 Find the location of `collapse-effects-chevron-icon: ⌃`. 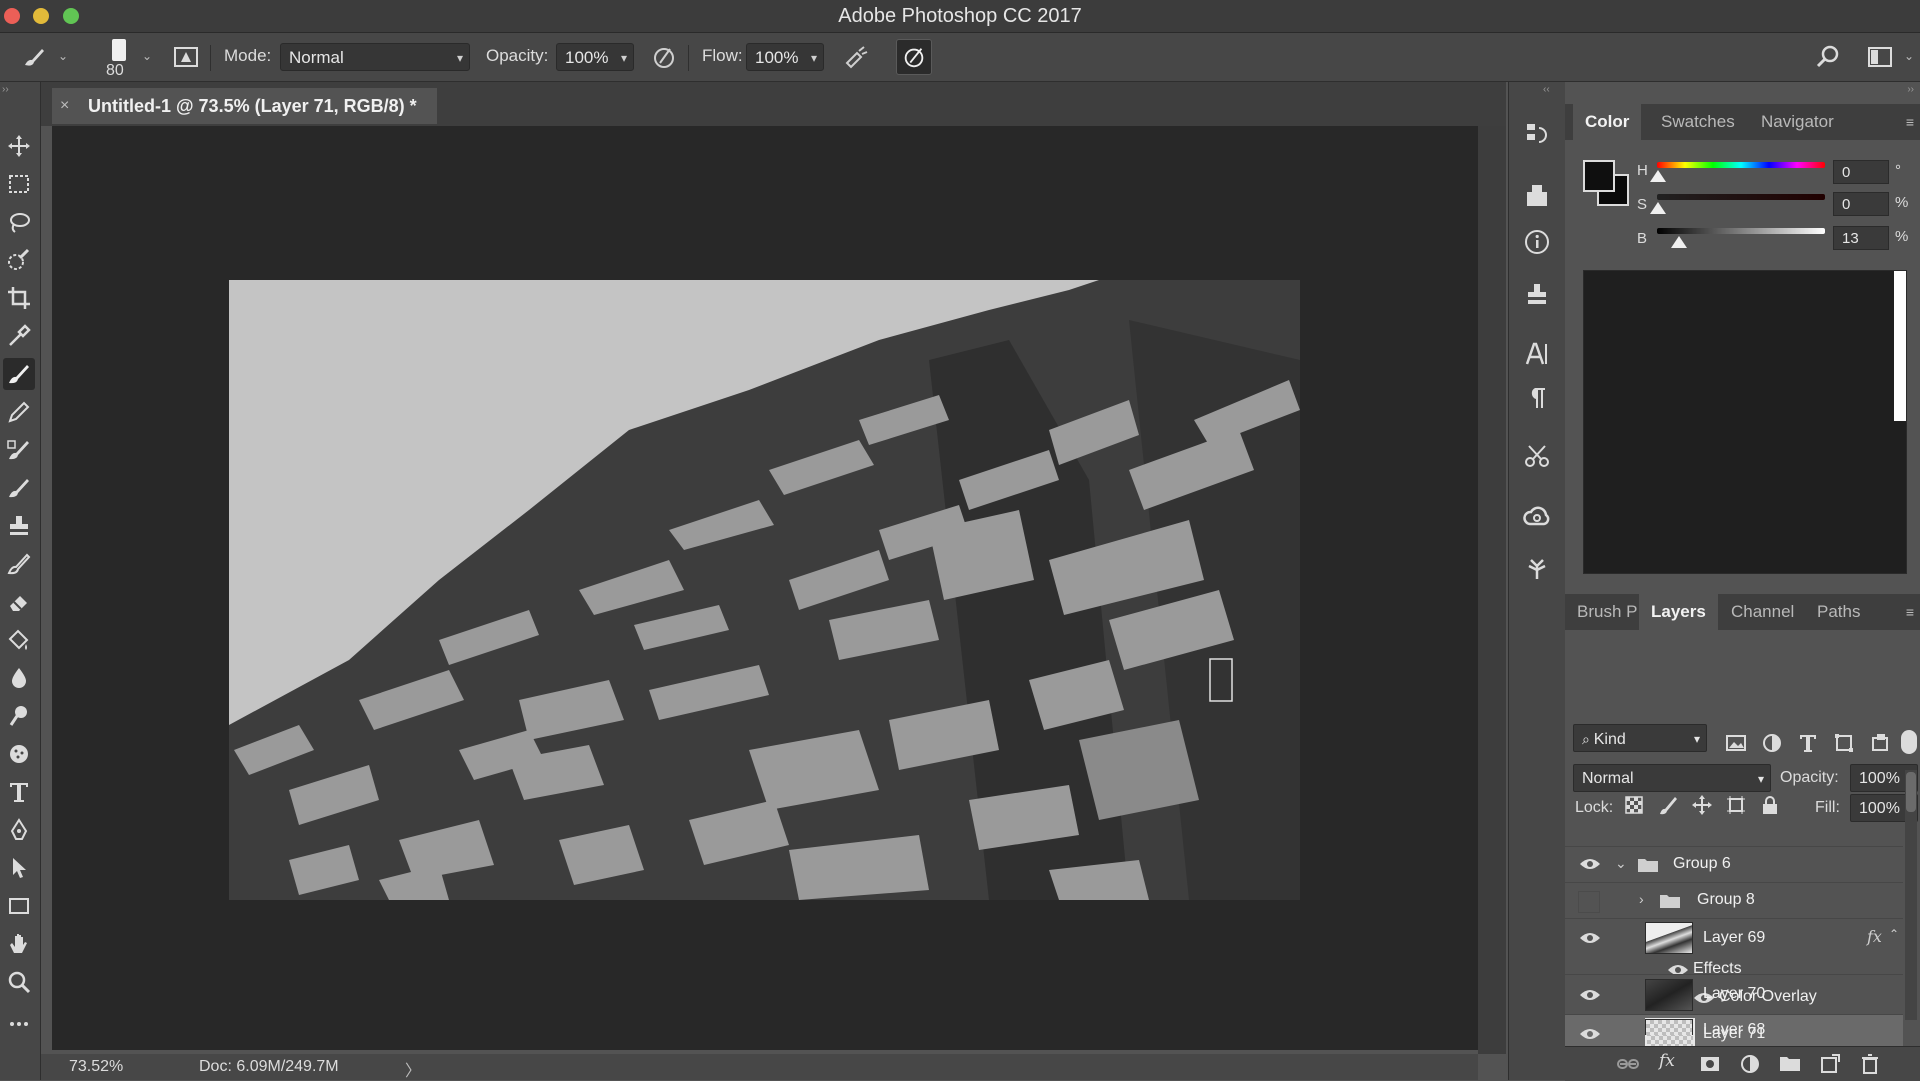

collapse-effects-chevron-icon: ⌃ is located at coordinates (1894, 934).